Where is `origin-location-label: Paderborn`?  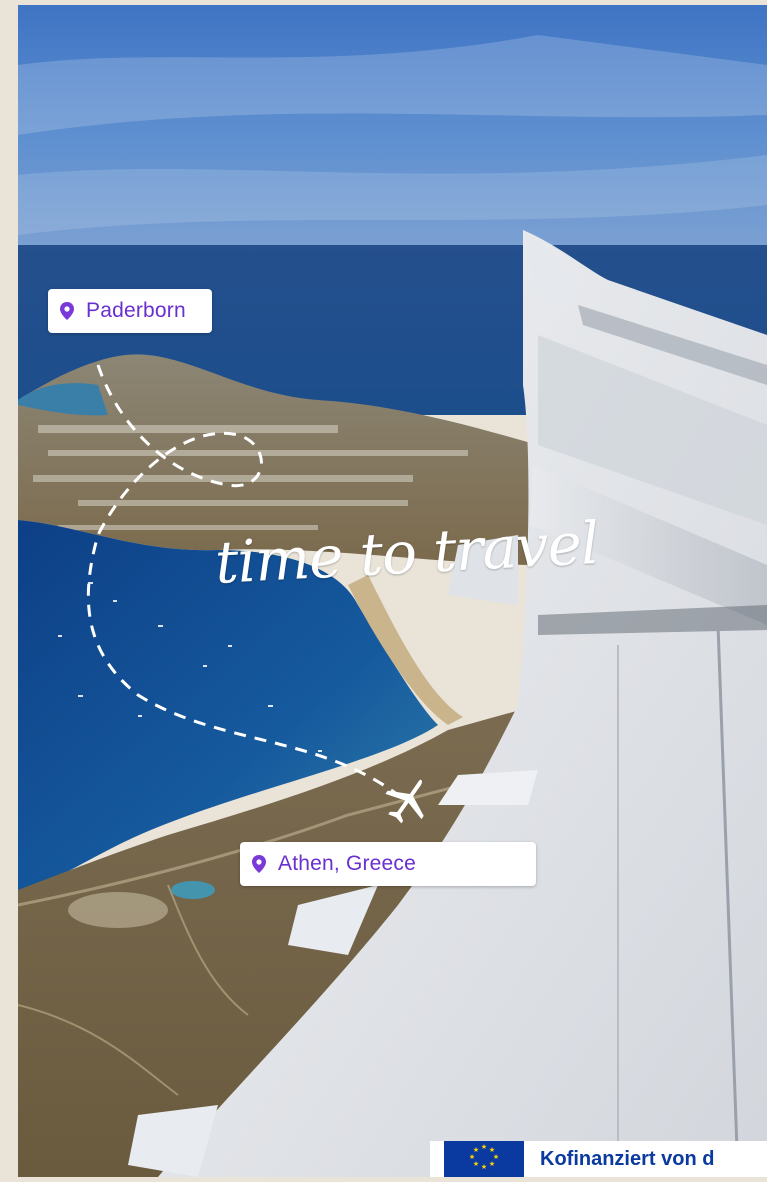
origin-location-label: Paderborn is located at coordinates (130, 311).